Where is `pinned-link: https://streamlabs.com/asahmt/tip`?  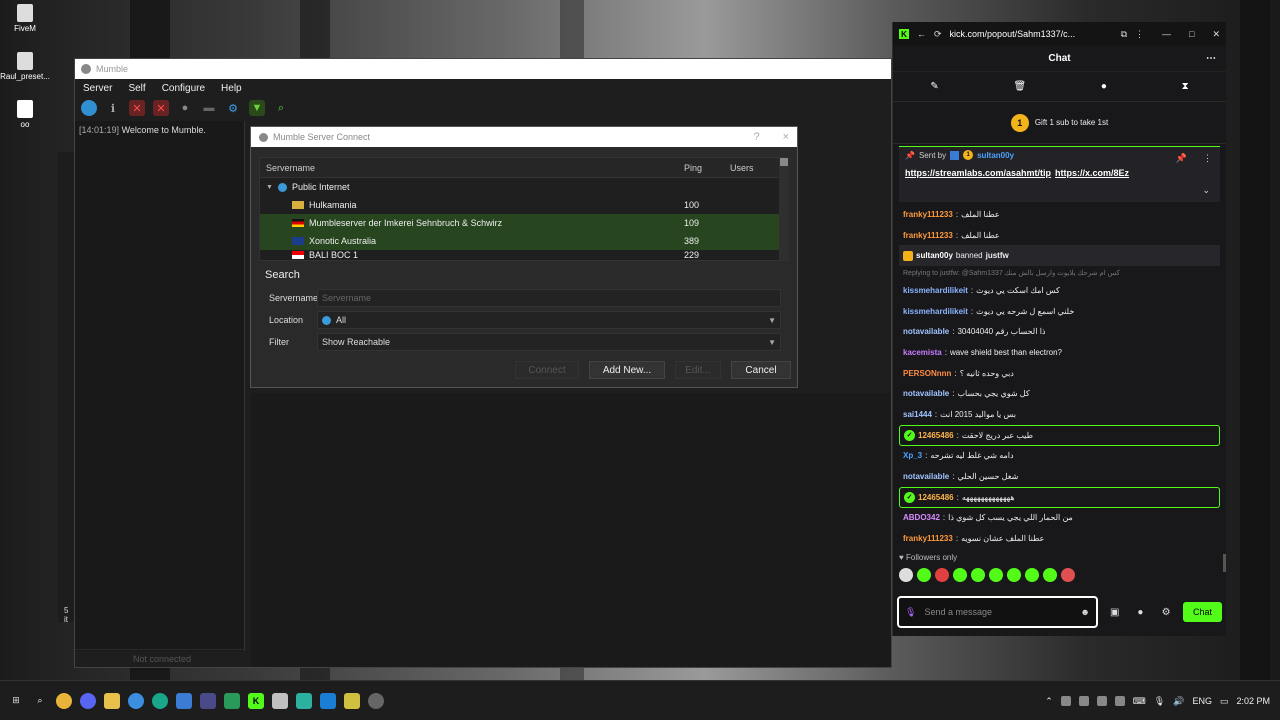
pinned-link: https://streamlabs.com/asahmt/tip is located at coordinates (978, 173).